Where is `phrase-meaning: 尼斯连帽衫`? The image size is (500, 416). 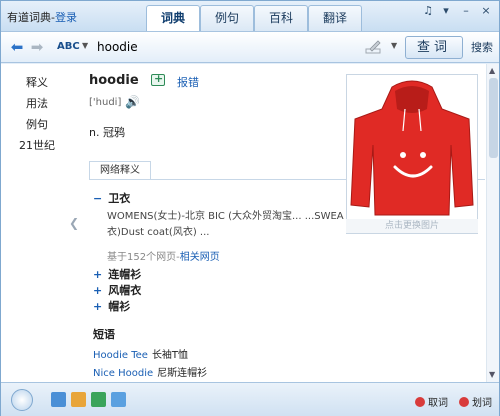
phrase-meaning: 尼斯连帽衫 is located at coordinates (182, 373).